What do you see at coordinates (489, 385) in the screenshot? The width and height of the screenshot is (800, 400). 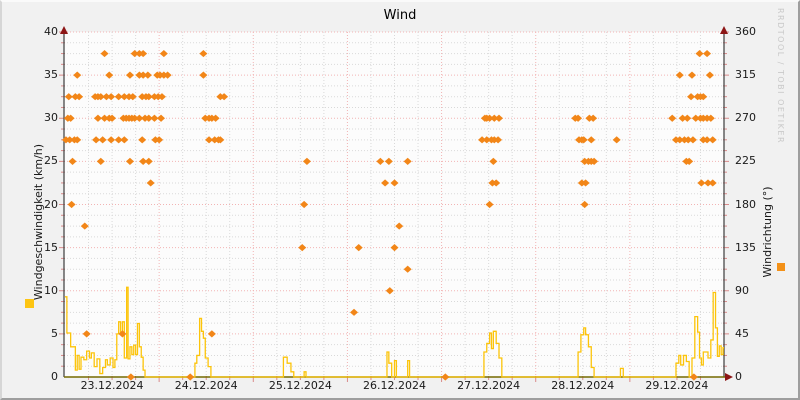 I see `x-axis-tick-label: 27.12.2024` at bounding box center [489, 385].